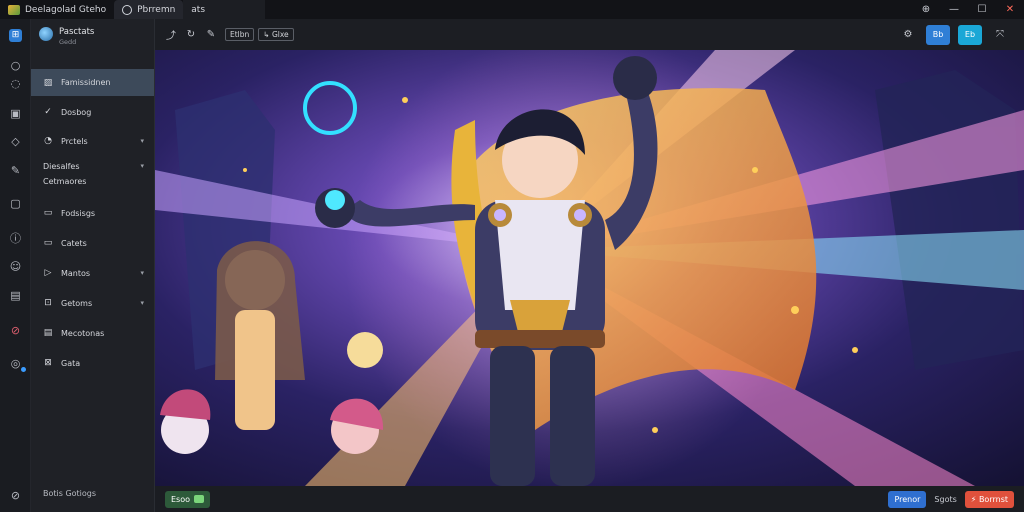 The height and width of the screenshot is (512, 1024). I want to click on image-icon: ▨, so click(48, 82).